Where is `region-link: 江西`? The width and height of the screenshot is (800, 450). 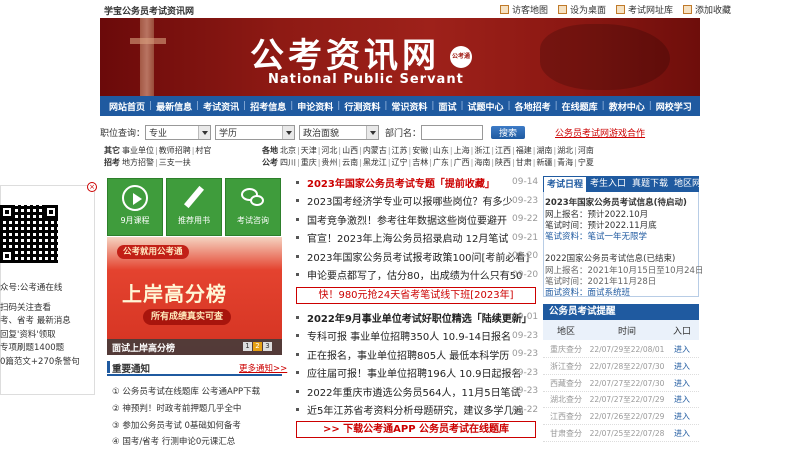 region-link: 江西 is located at coordinates (503, 150).